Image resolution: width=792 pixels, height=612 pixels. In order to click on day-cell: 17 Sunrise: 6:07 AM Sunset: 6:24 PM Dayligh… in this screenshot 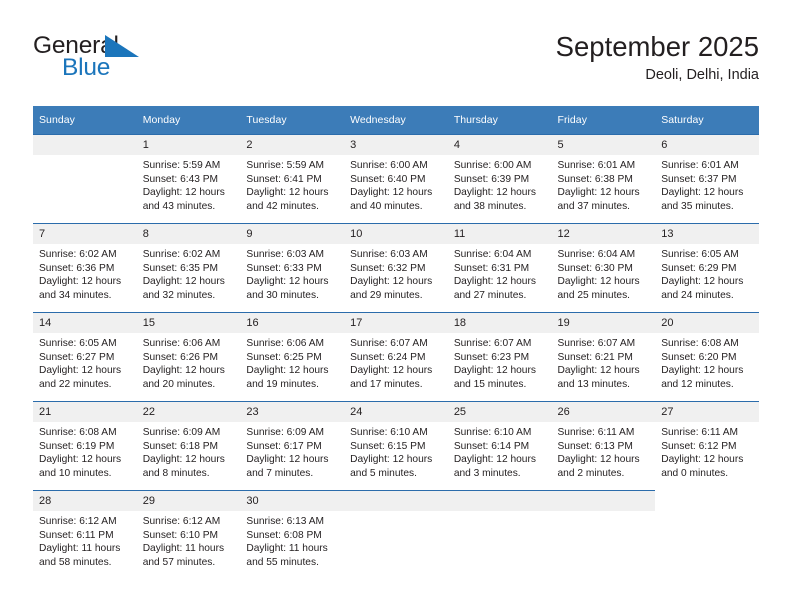, I will do `click(396, 357)`.